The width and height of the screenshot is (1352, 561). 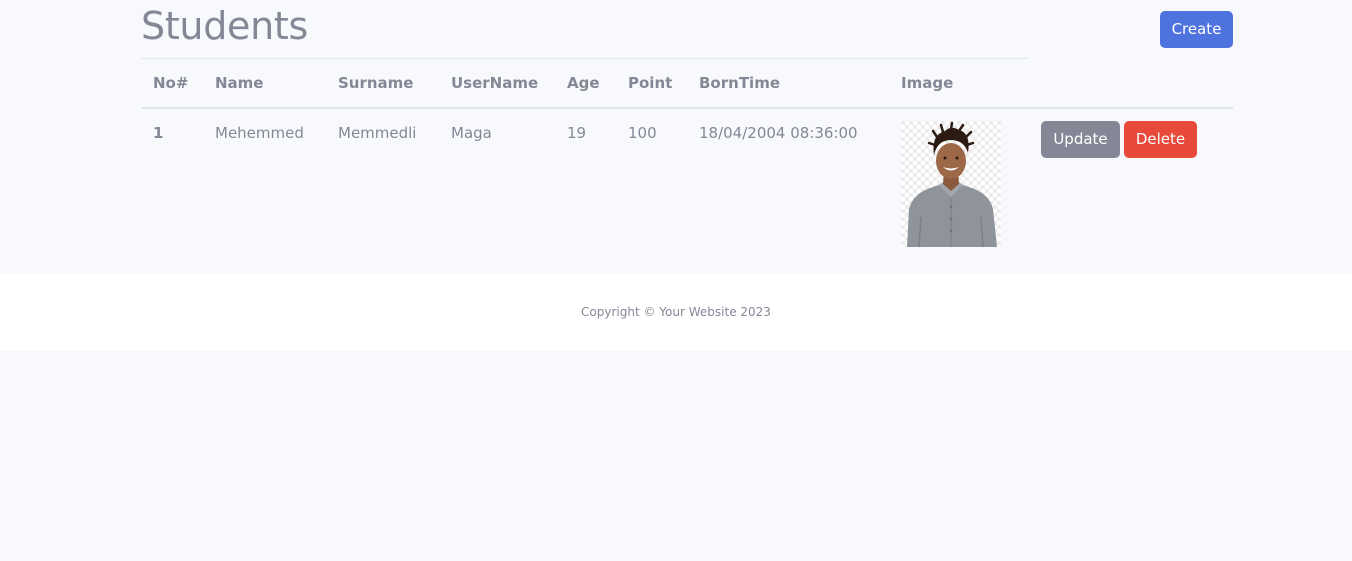 I want to click on header-username: UserName, so click(x=495, y=83).